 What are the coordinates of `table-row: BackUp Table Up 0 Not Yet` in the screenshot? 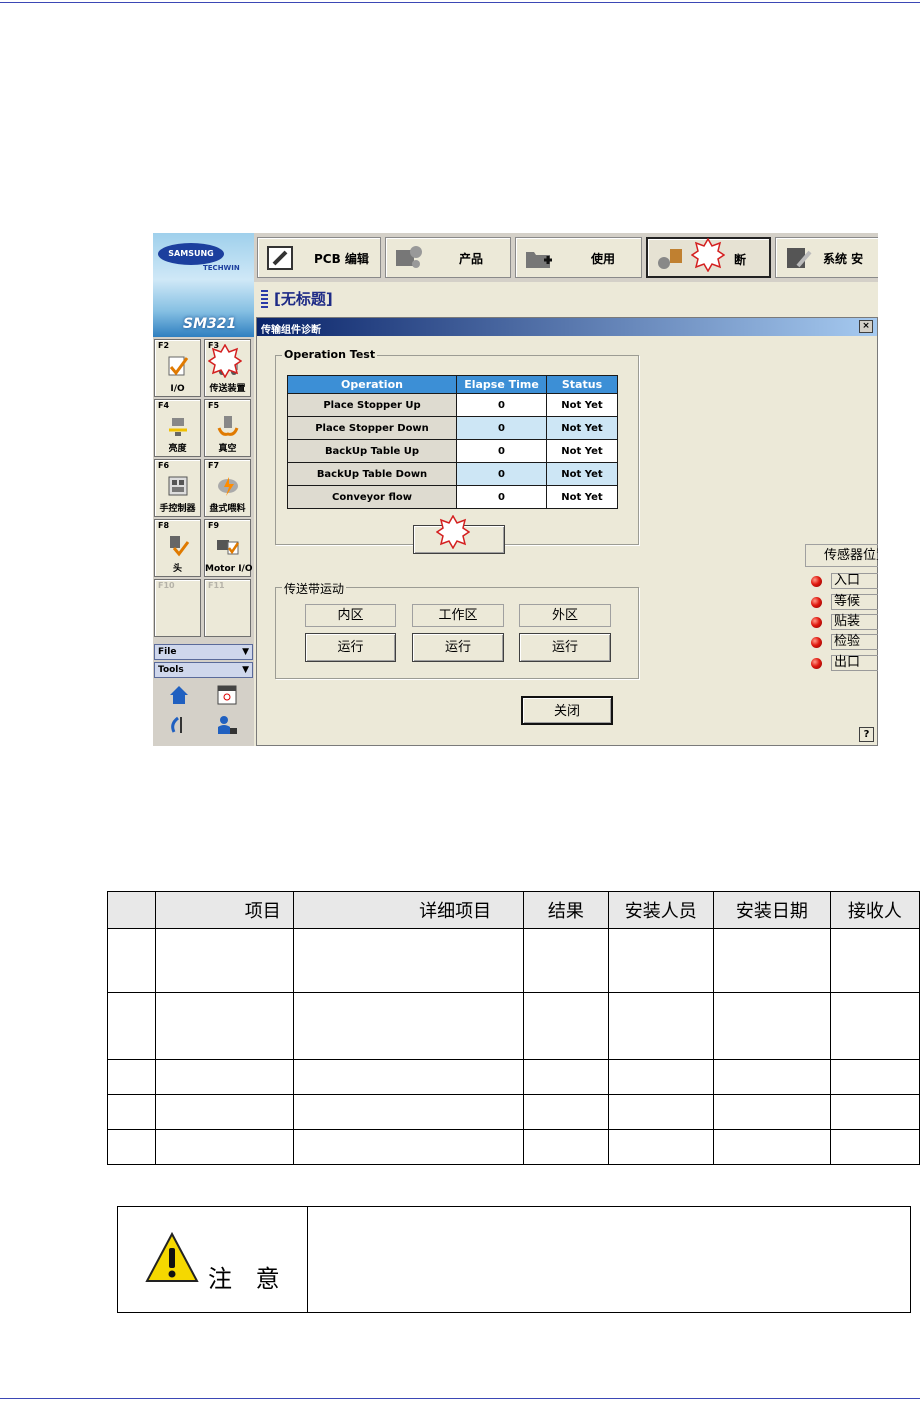 It's located at (452, 451).